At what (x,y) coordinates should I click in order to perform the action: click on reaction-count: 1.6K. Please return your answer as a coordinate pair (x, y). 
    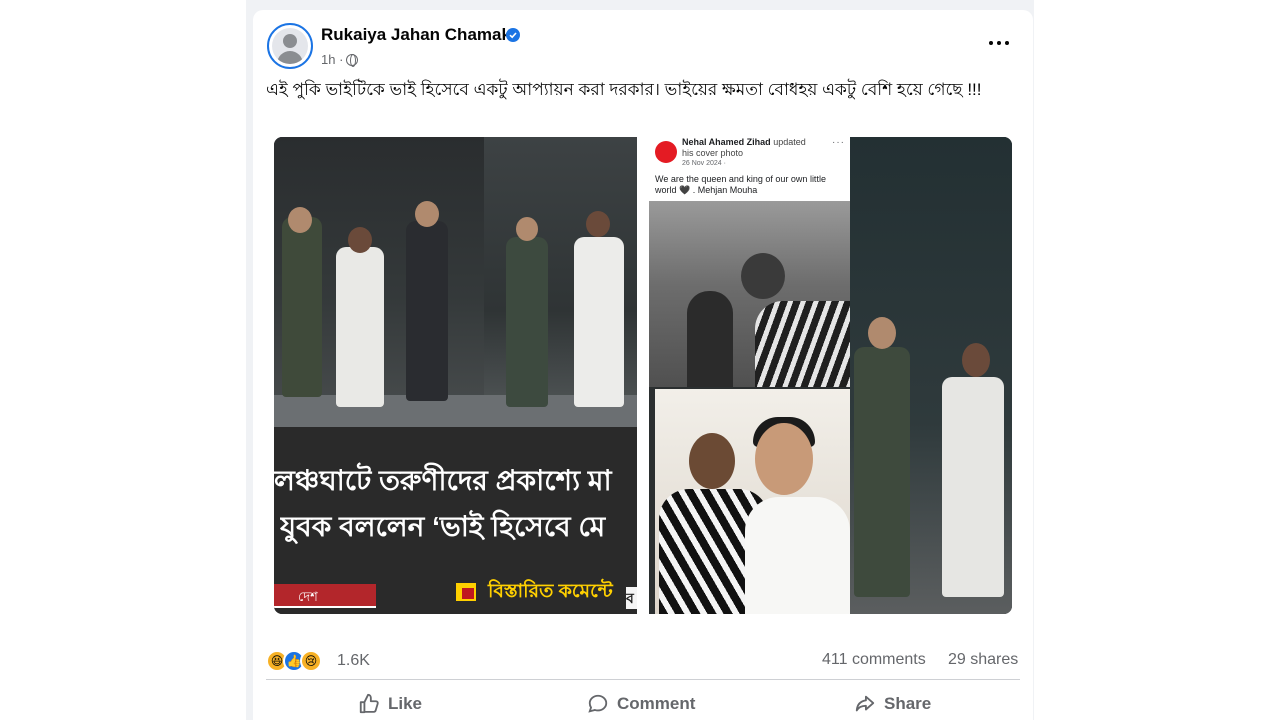
    Looking at the image, I should click on (353, 661).